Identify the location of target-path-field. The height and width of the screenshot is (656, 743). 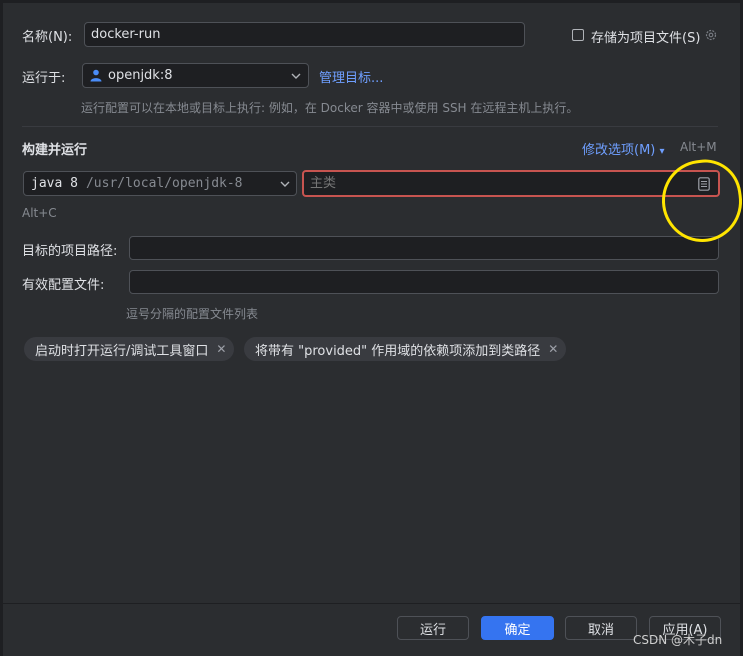
(424, 248).